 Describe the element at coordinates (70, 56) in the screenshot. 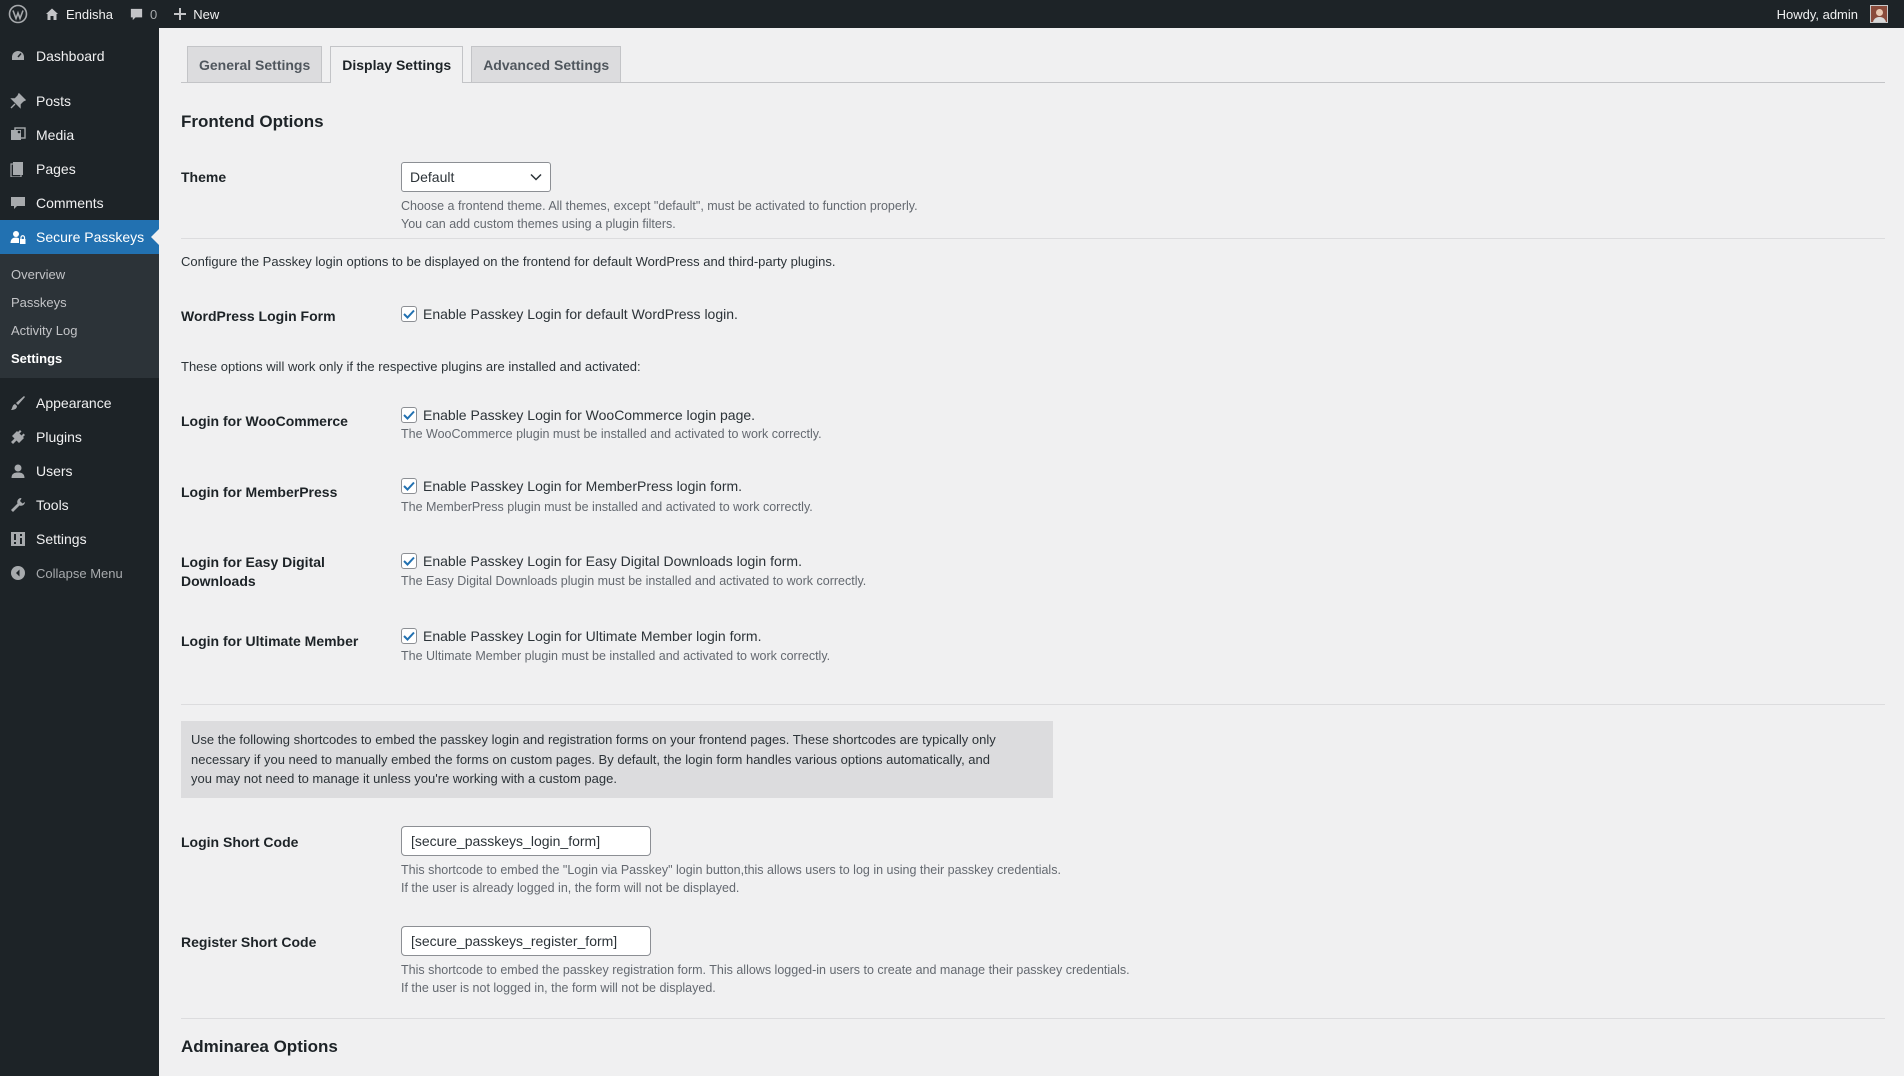

I see `menu-label: Dashboard` at that location.